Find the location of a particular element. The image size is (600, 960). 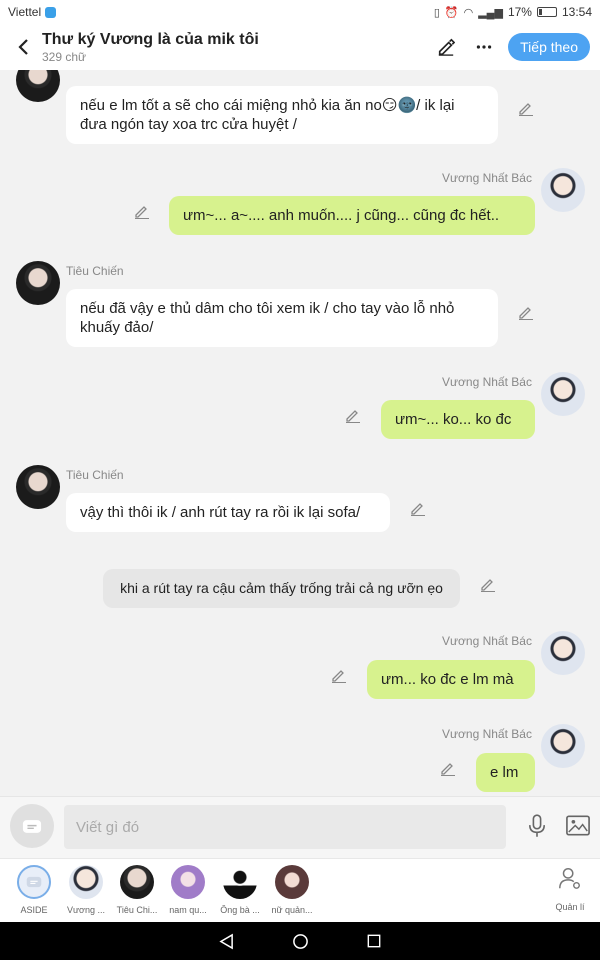

word-count: 329 chữ is located at coordinates (64, 57).